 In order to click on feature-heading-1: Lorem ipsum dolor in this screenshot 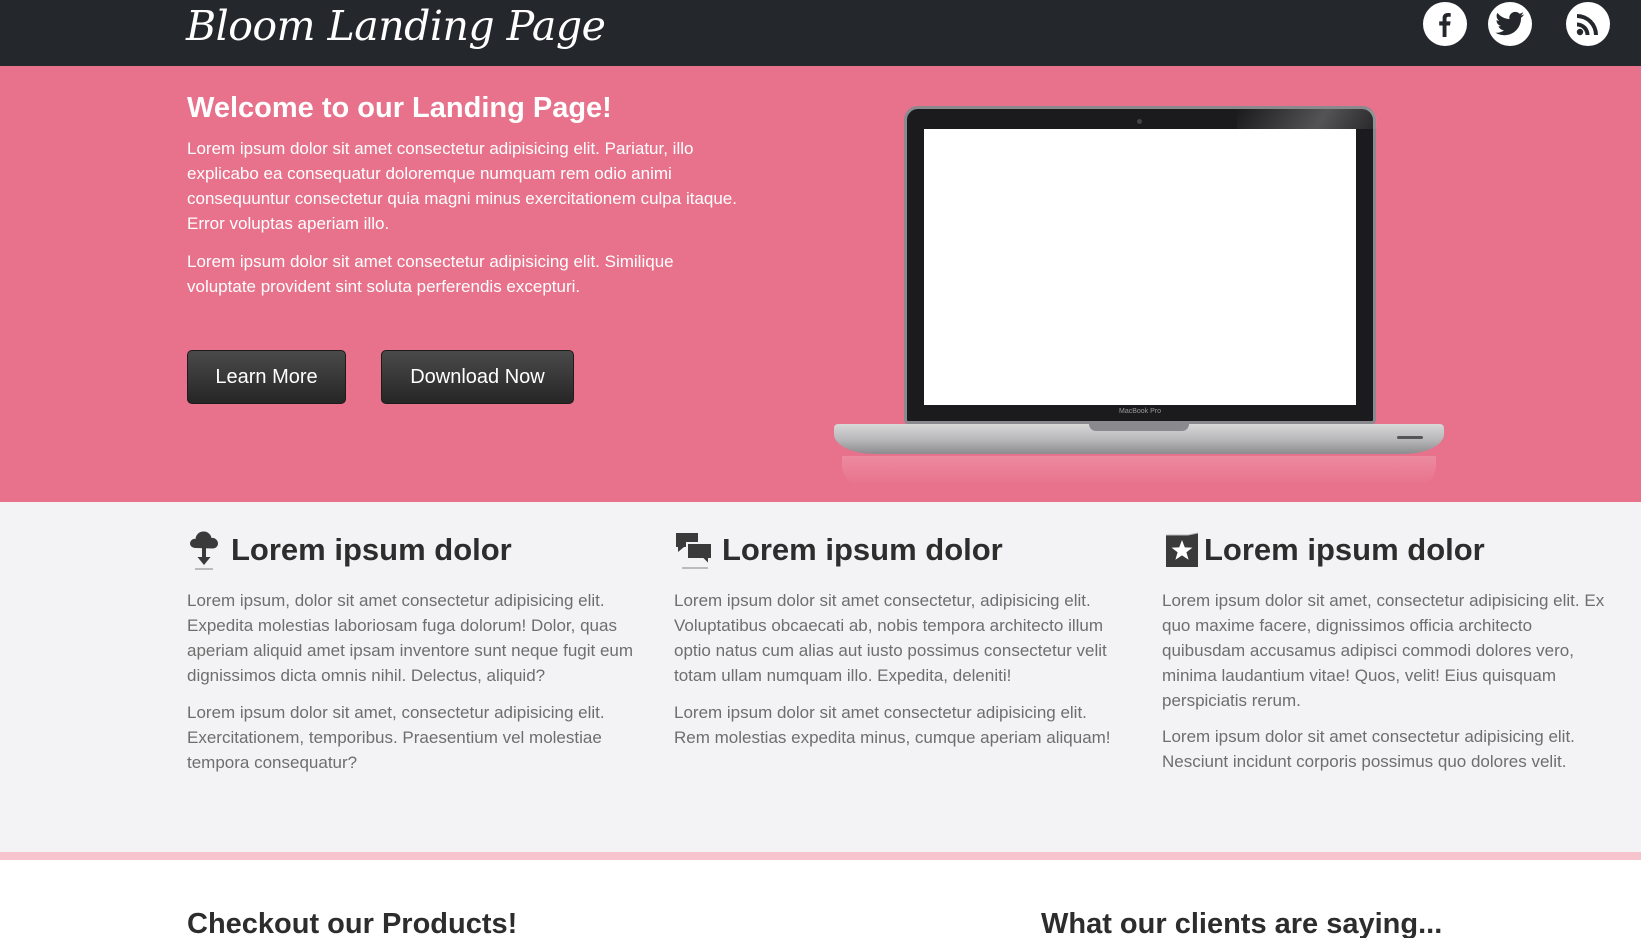, I will do `click(349, 550)`.